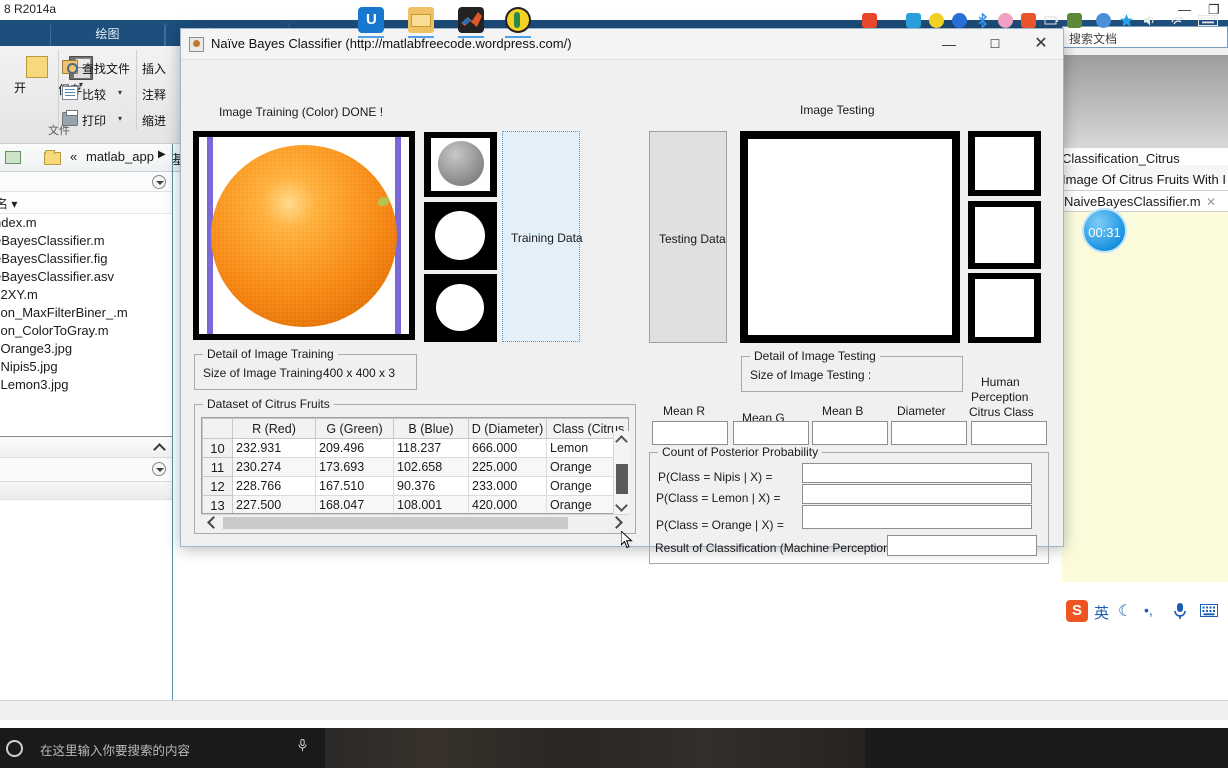 The image size is (1228, 768). I want to click on table-horizontal-scrollbar, so click(415, 522).